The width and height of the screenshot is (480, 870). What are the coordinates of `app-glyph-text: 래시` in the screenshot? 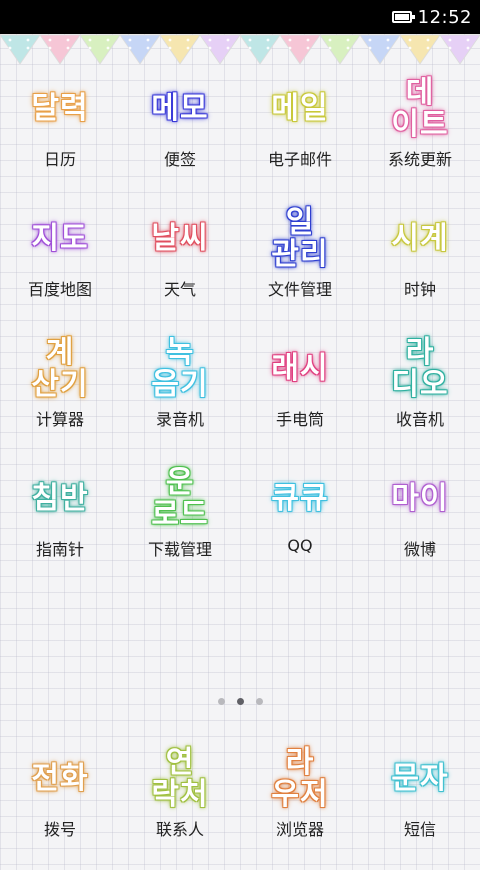 It's located at (300, 368).